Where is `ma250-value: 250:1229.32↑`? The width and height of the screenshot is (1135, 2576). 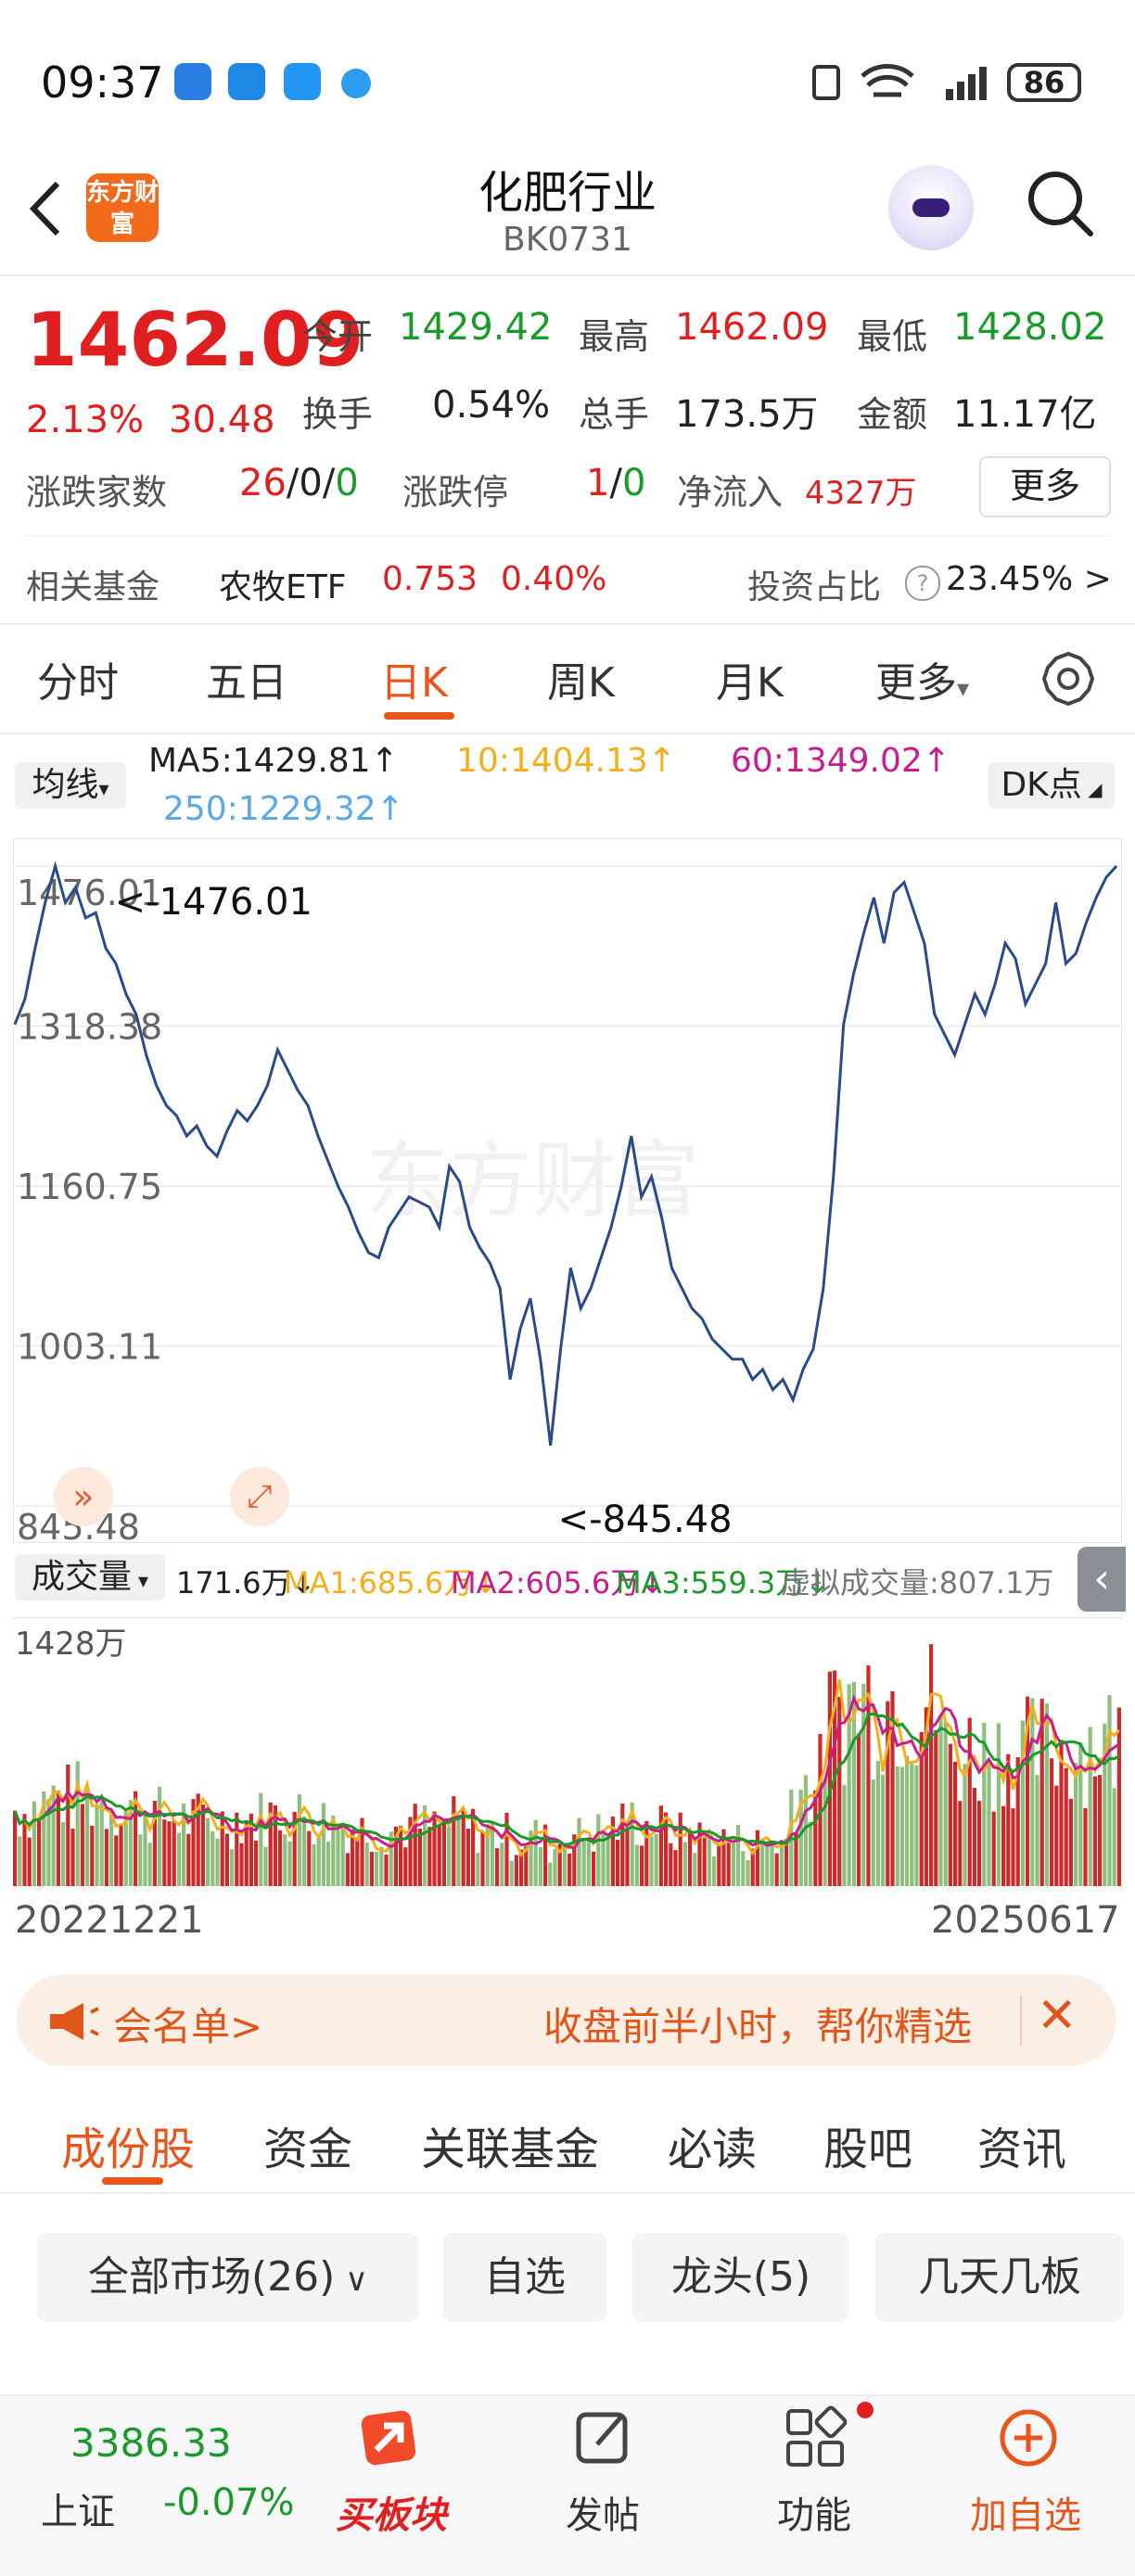
ma250-value: 250:1229.32↑ is located at coordinates (283, 809).